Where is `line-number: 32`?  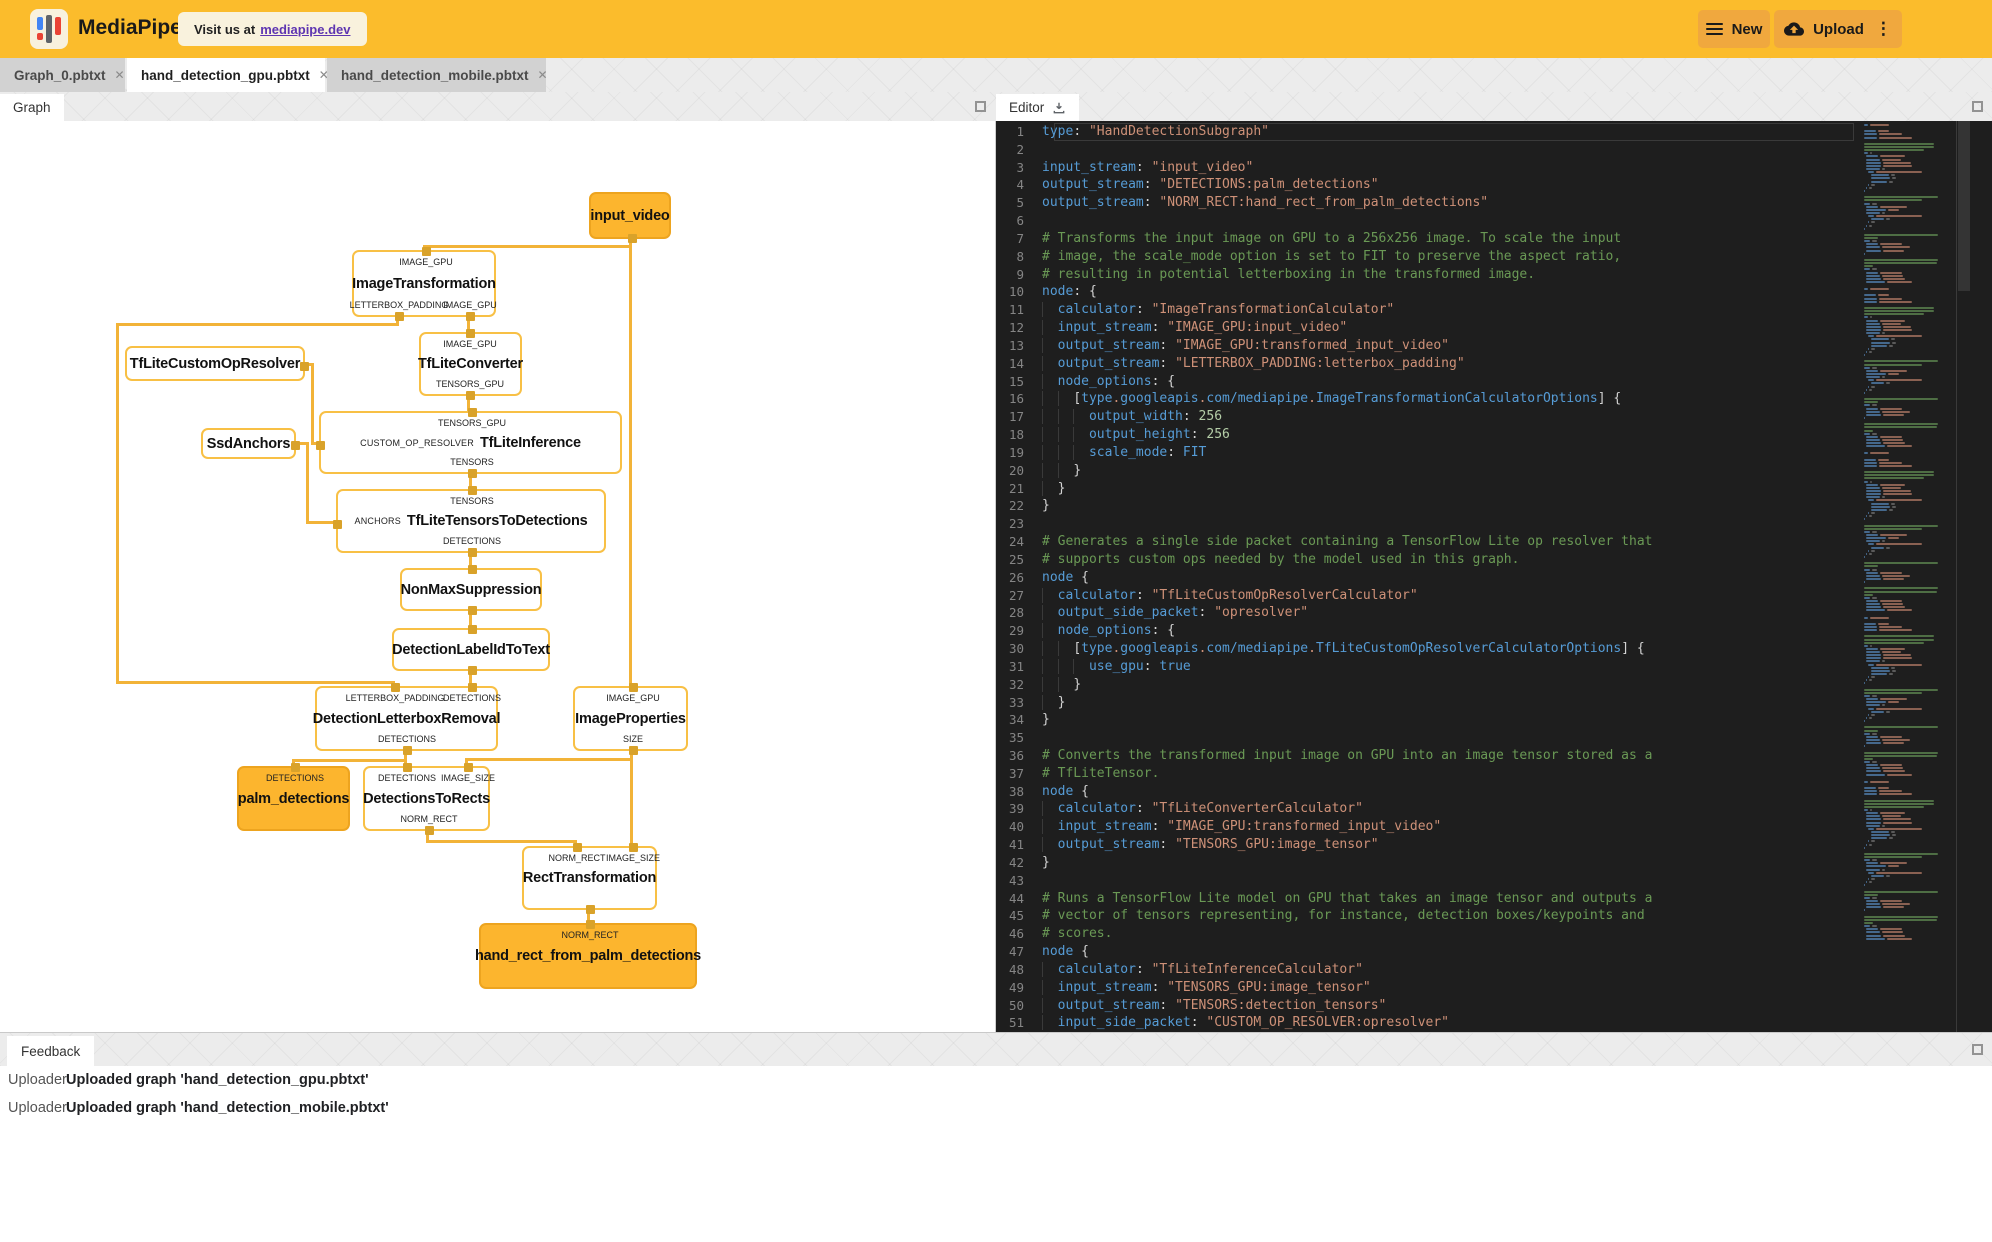
line-number: 32 is located at coordinates (1016, 684).